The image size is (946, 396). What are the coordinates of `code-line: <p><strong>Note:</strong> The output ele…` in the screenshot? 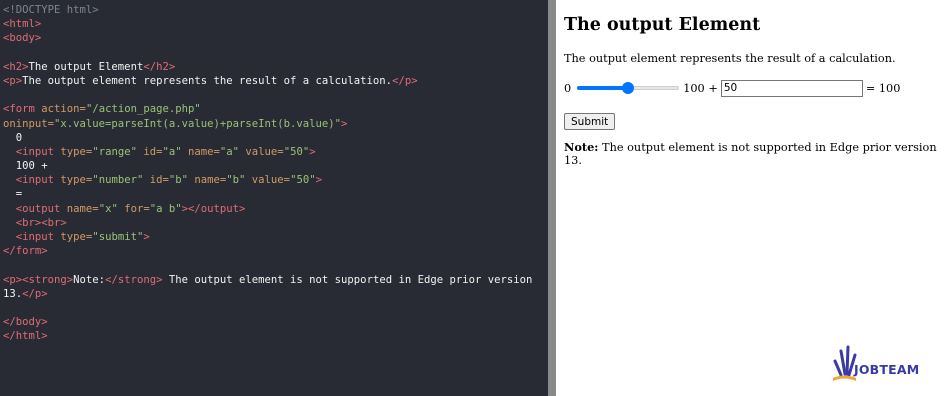 It's located at (275, 280).